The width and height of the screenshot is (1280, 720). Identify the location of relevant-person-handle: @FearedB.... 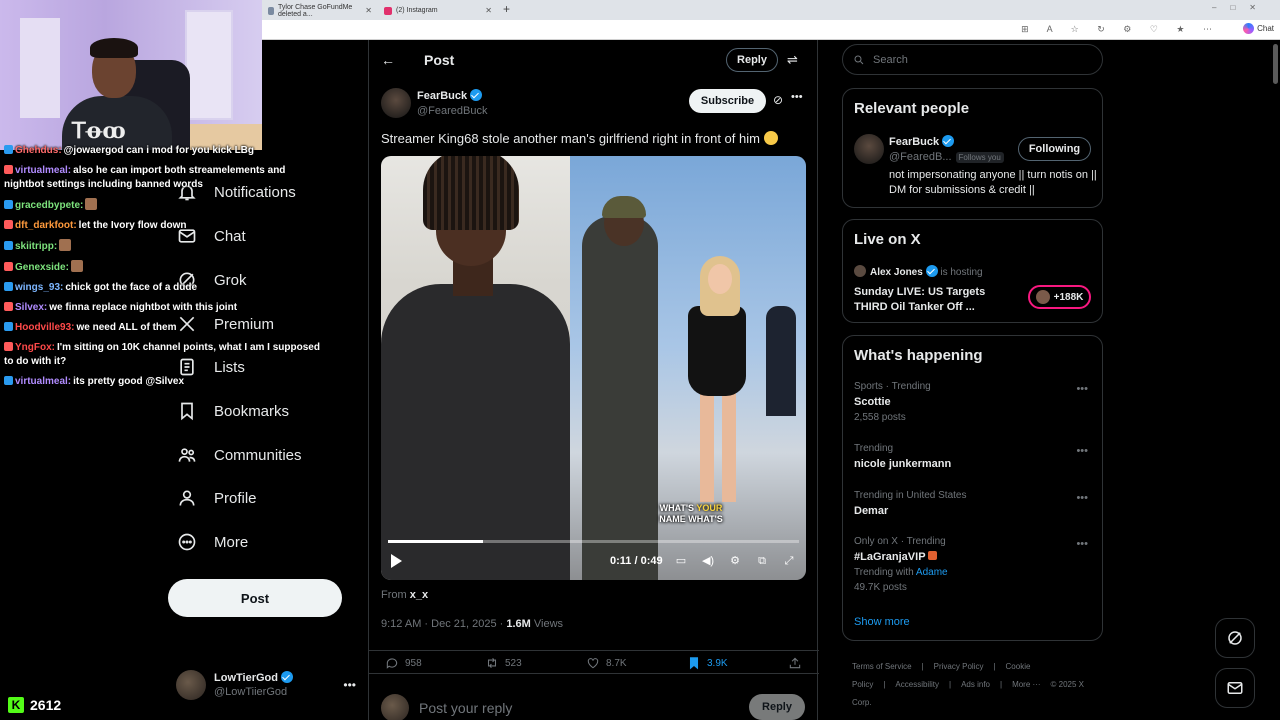
(920, 157).